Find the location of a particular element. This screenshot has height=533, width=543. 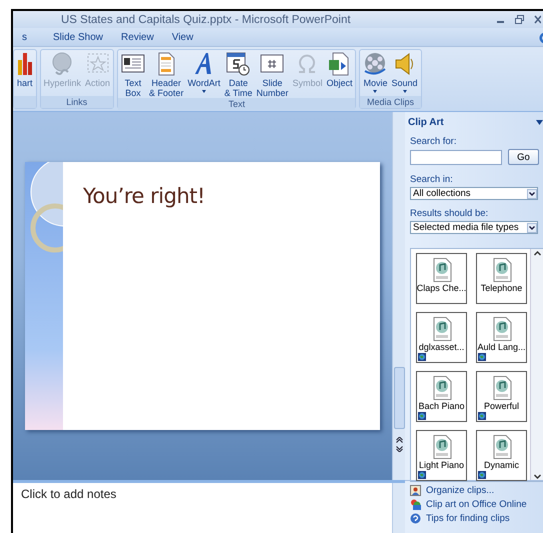

clip-tile: Bach Piano is located at coordinates (441, 396).